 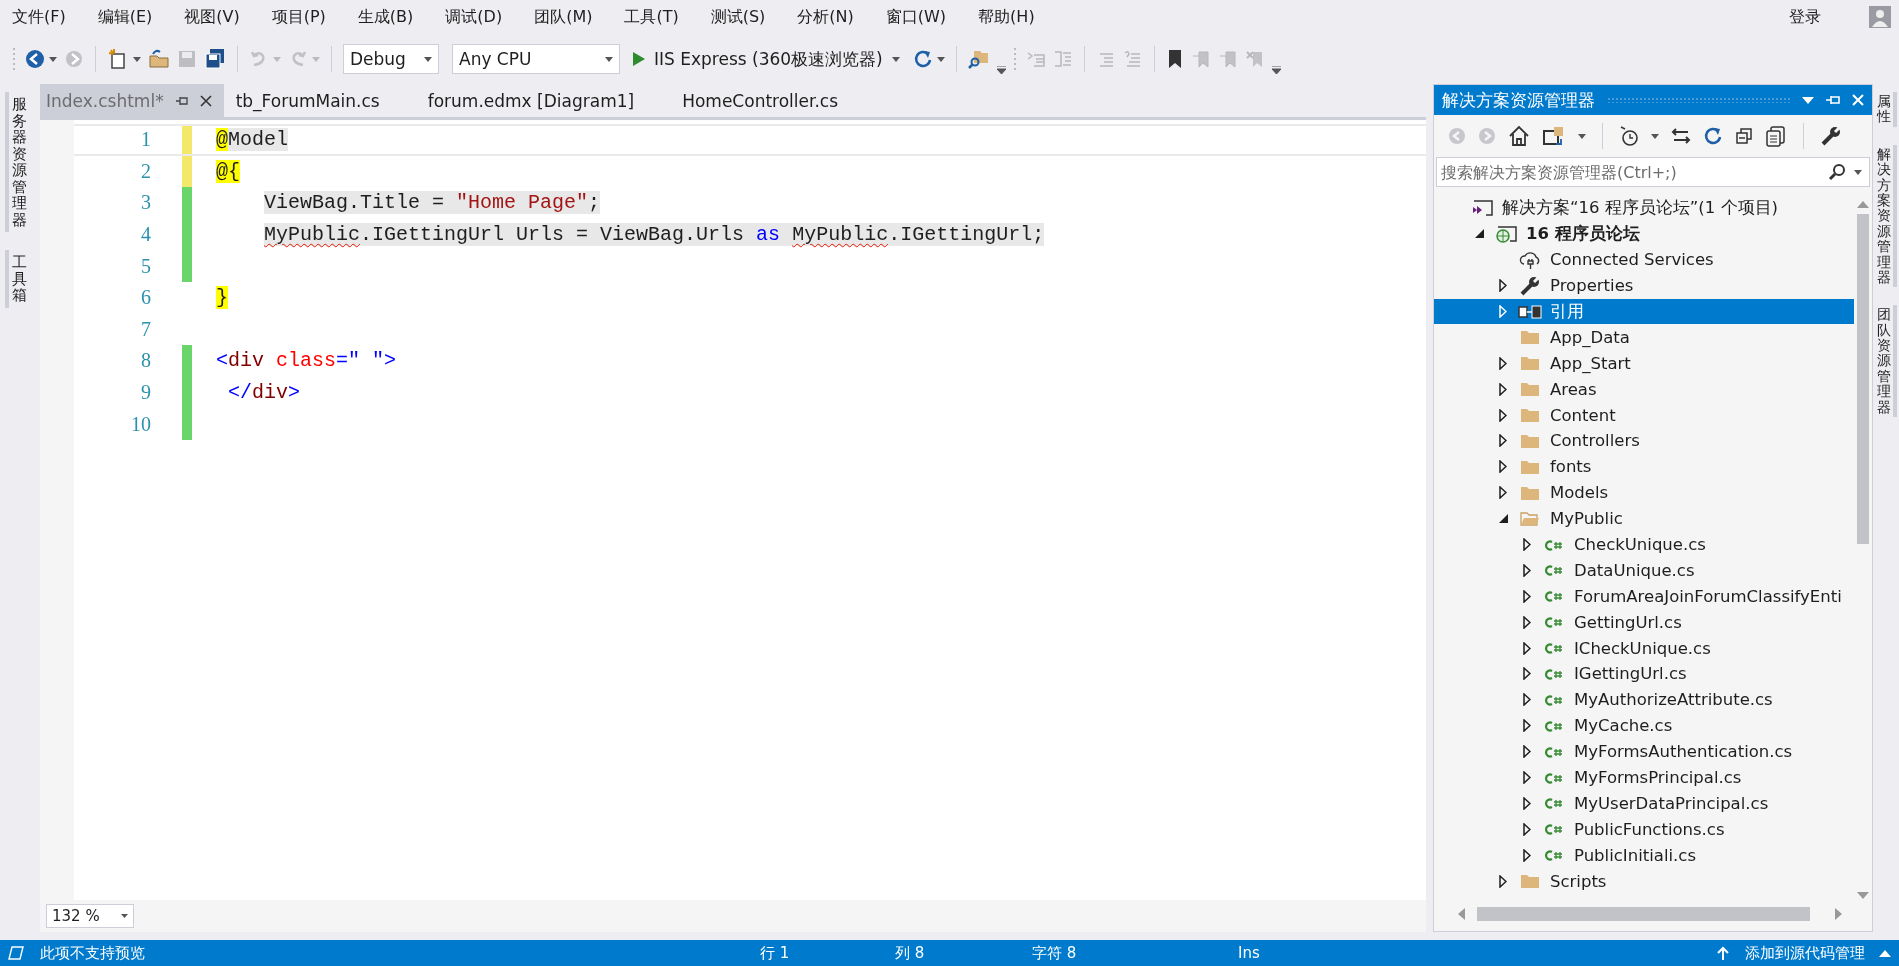 I want to click on sync-view-icon, so click(x=1554, y=136).